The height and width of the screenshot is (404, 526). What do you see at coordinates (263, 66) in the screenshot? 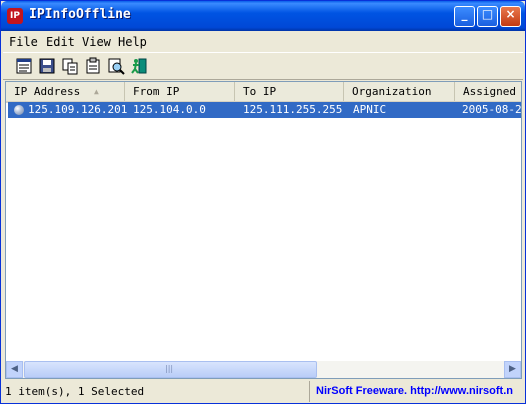
I see `toolbar` at bounding box center [263, 66].